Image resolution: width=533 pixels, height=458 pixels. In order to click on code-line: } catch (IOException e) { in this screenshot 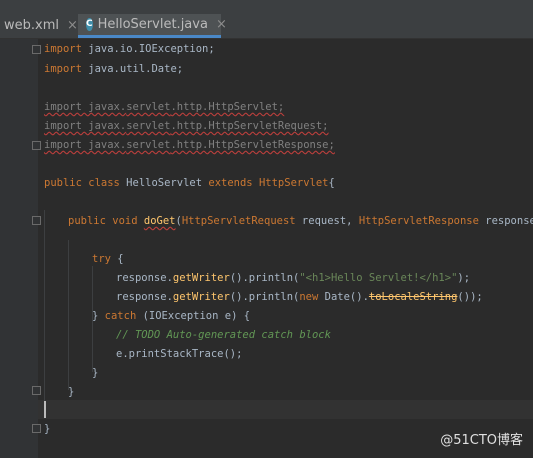, I will do `click(171, 316)`.